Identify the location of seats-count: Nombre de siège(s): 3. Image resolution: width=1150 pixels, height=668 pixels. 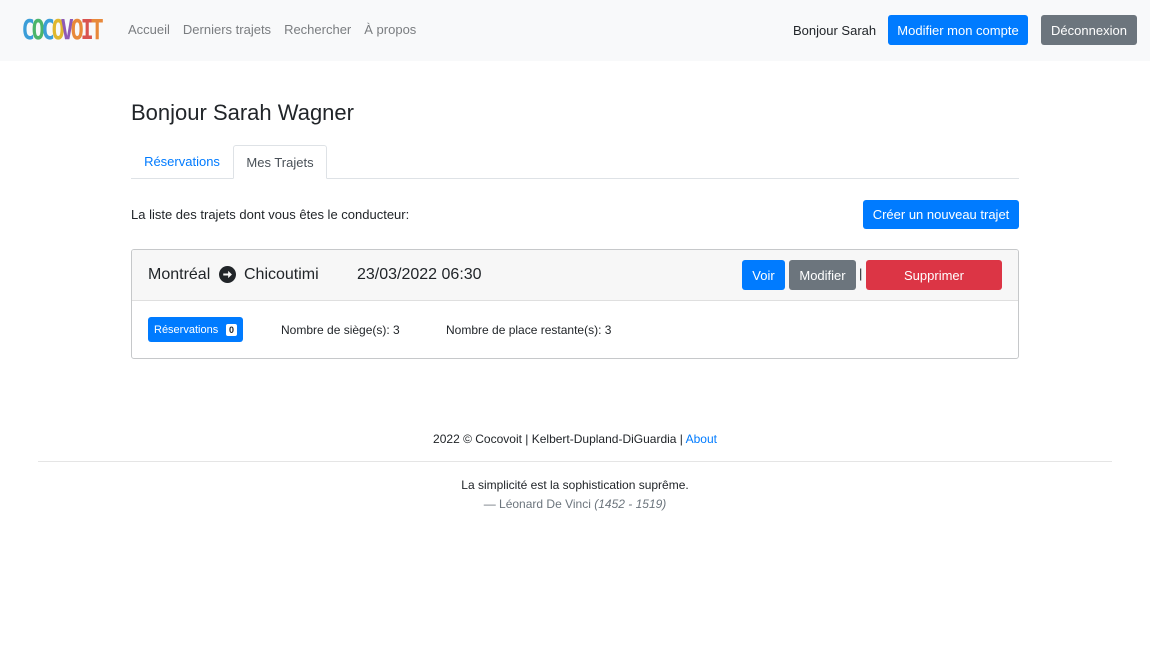
(340, 330).